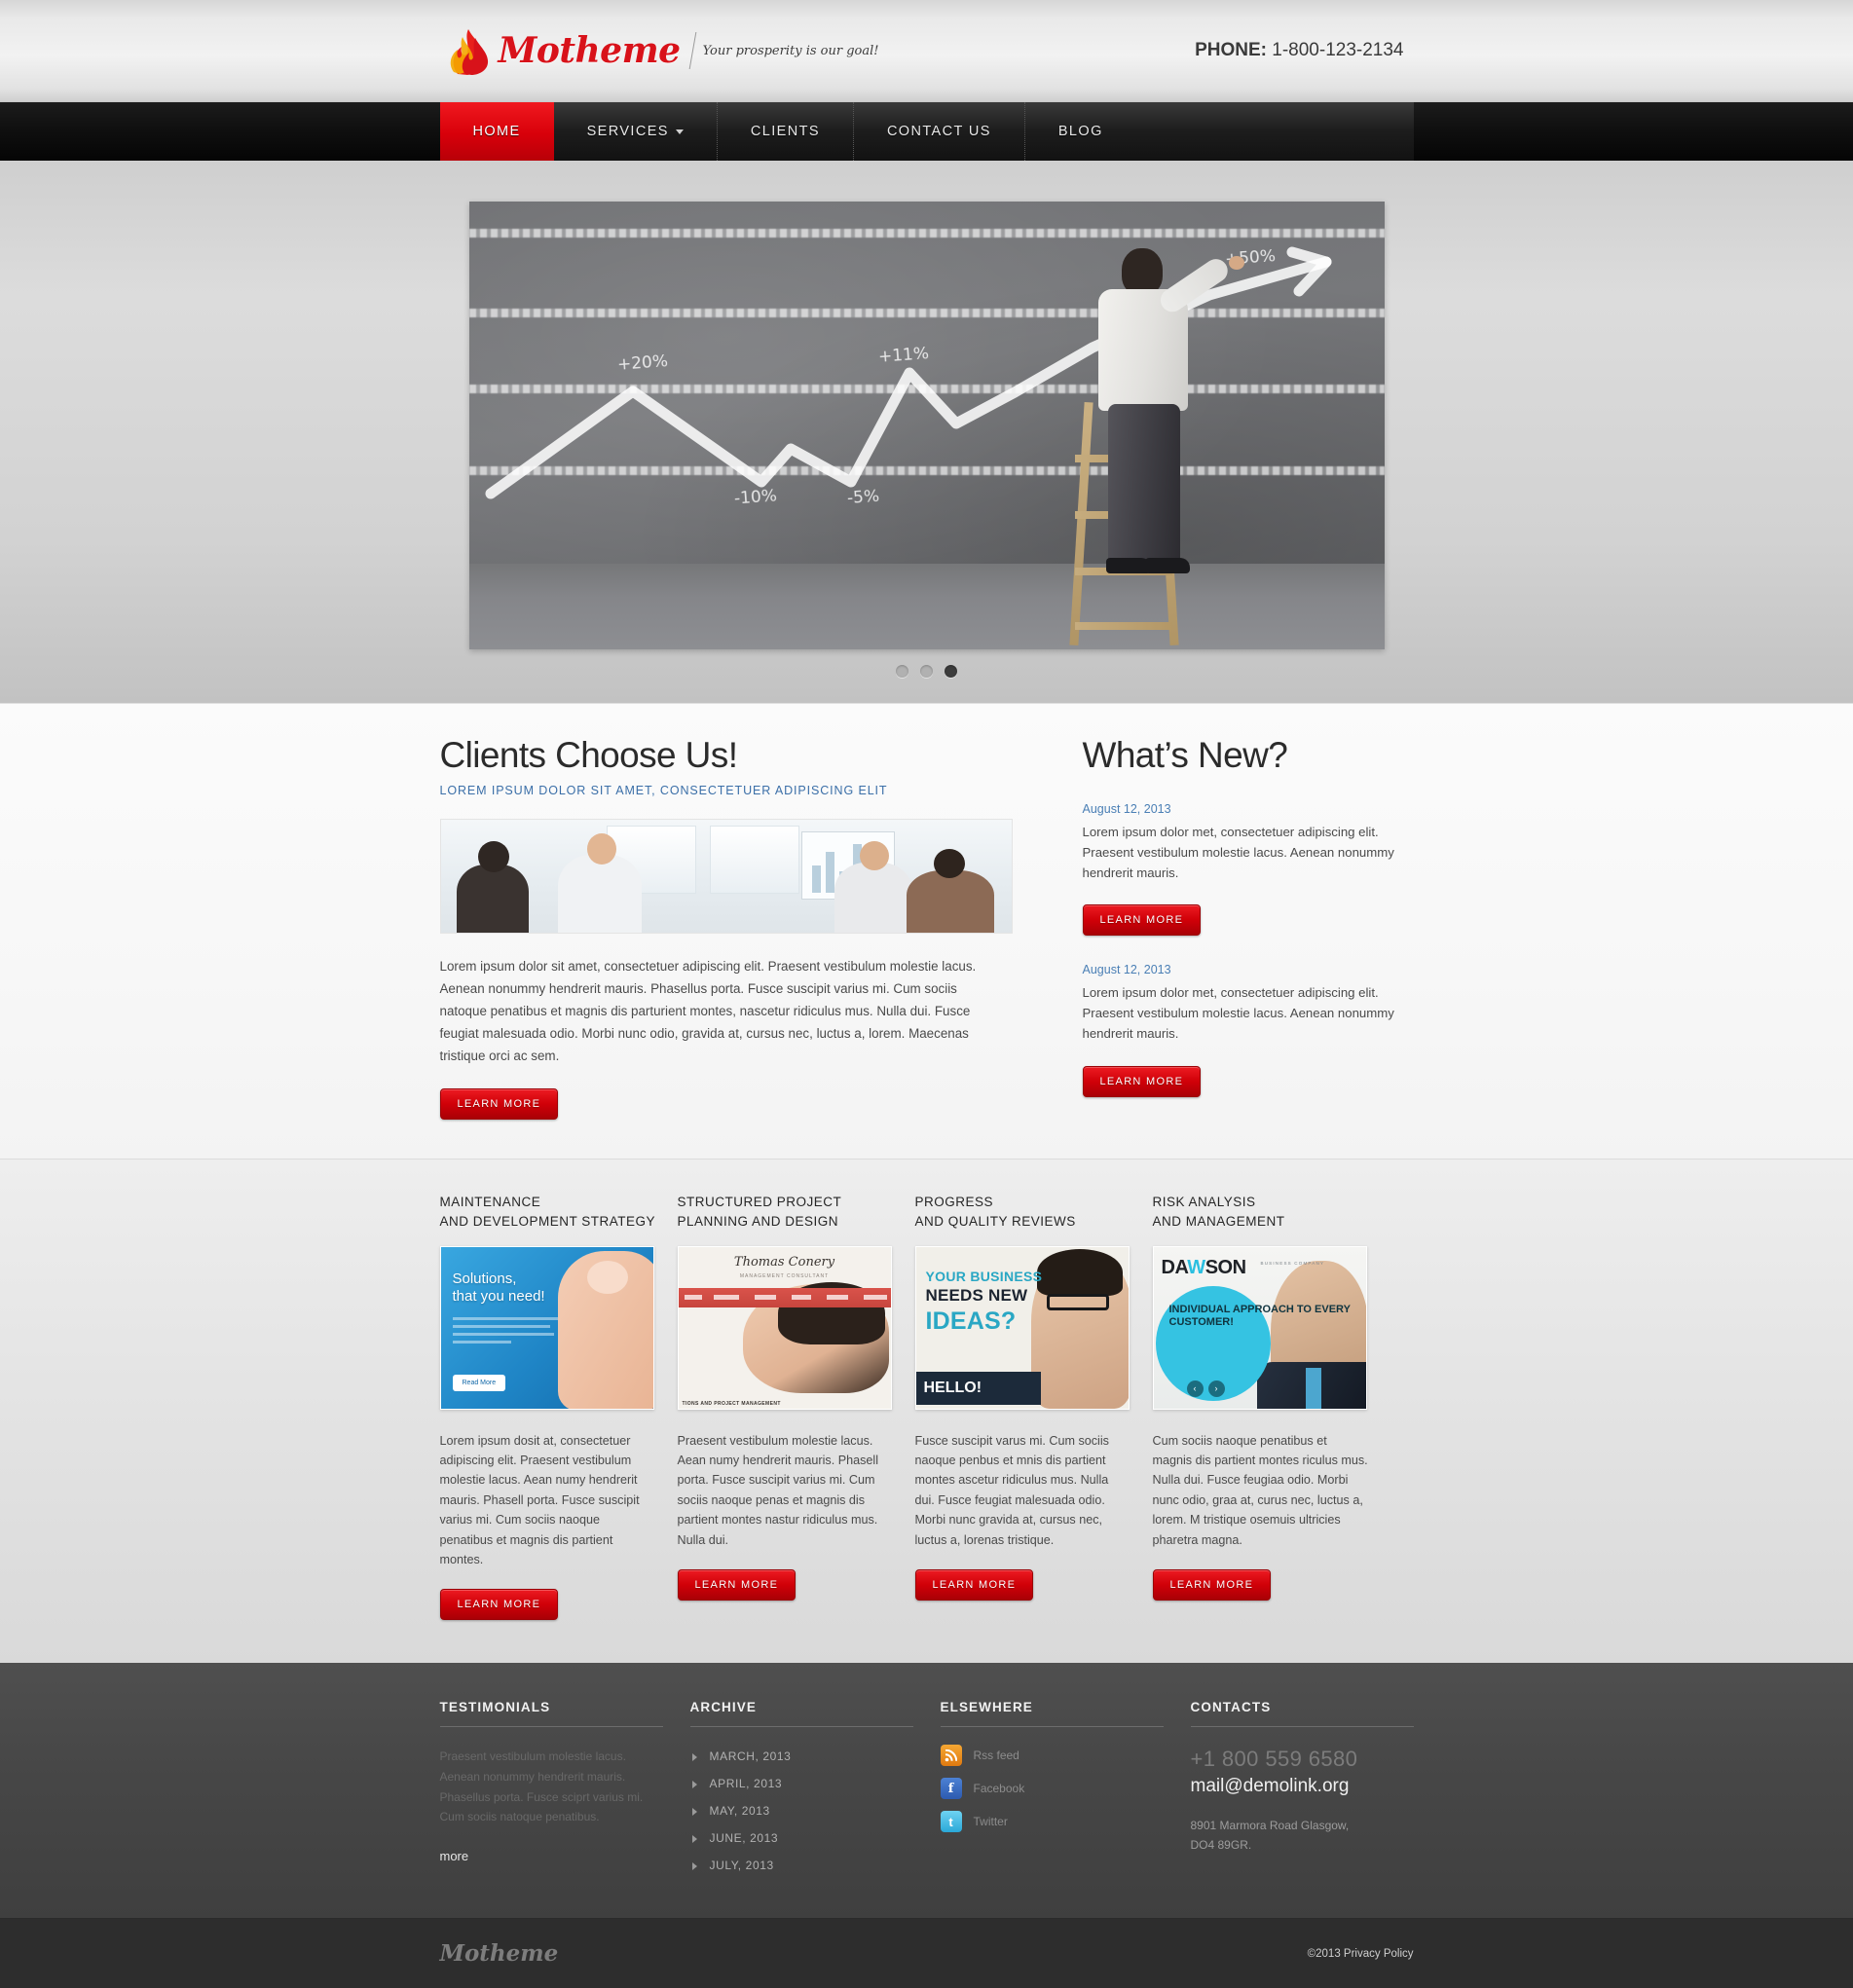  What do you see at coordinates (546, 1327) in the screenshot?
I see `service-thumbnail: Solutions, that you need! Read More` at bounding box center [546, 1327].